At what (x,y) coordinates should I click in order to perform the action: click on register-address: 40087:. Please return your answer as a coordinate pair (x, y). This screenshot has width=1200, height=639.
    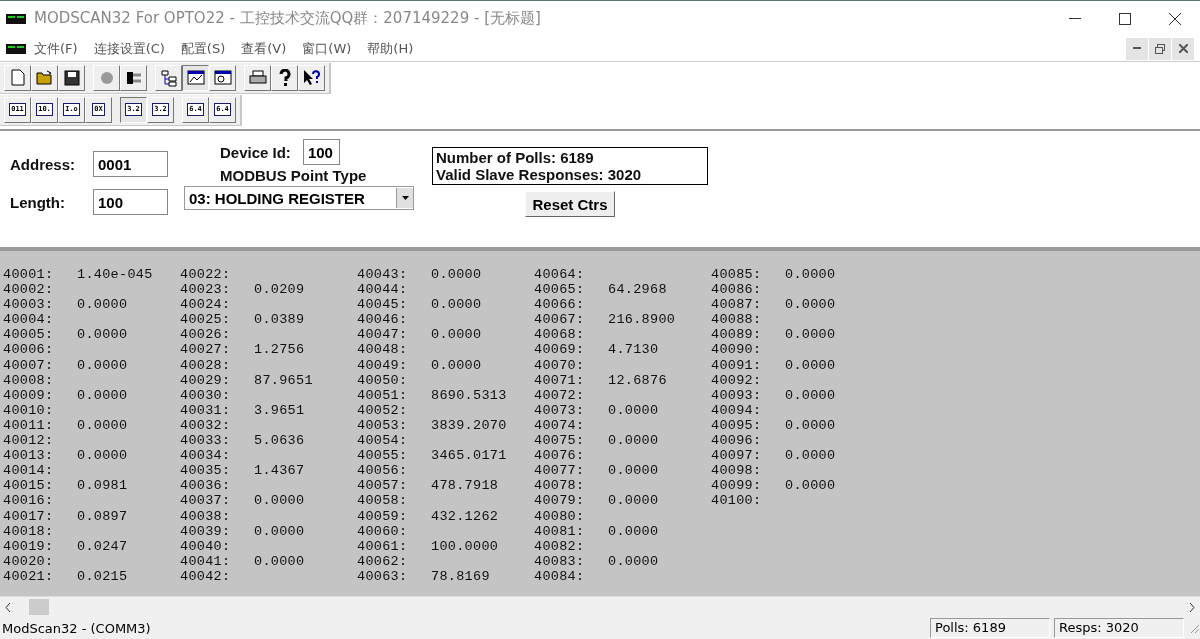
    Looking at the image, I should click on (737, 305).